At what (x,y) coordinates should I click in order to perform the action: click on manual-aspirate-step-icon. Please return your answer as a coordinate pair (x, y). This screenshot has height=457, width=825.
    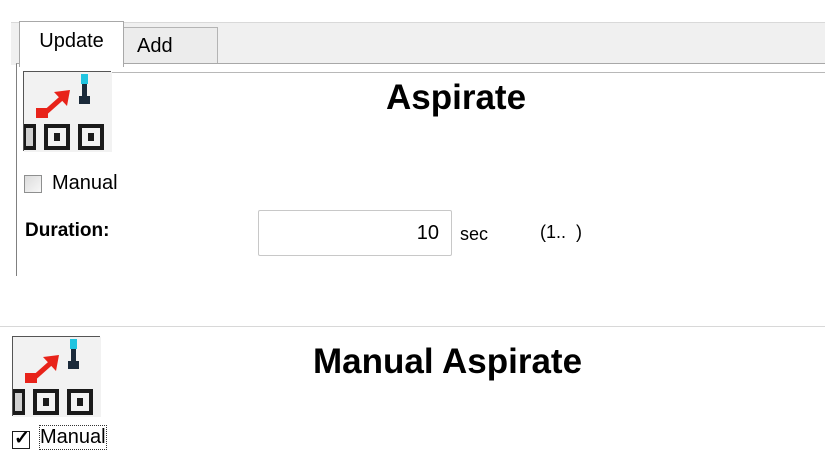
    Looking at the image, I should click on (56, 376).